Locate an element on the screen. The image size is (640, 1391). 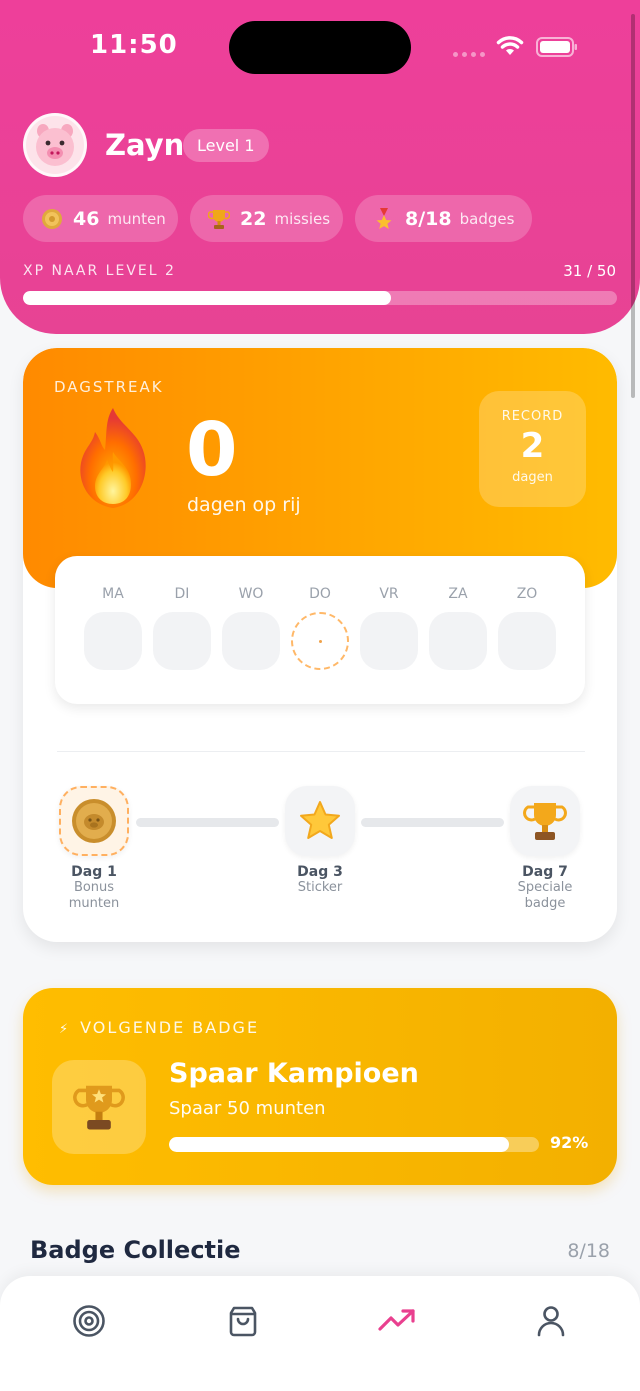
milestone-day-7: Dag 7 Speciale badge is located at coordinates (545, 849).